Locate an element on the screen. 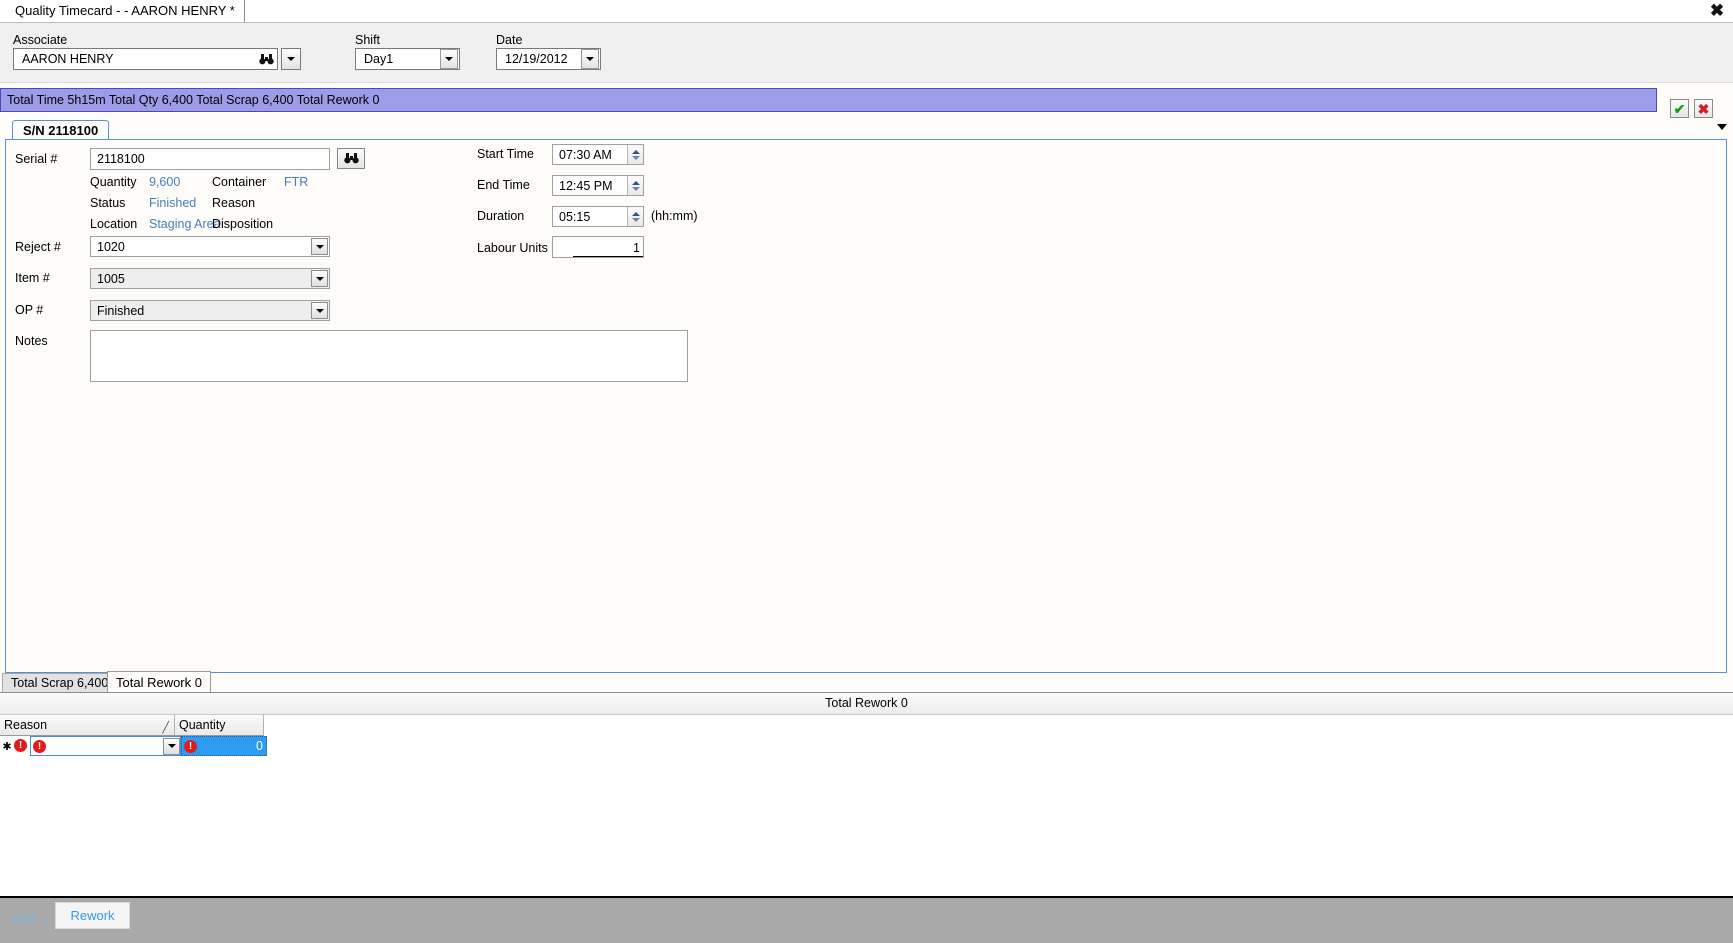 This screenshot has width=1733, height=943. serial-input: 2118100 is located at coordinates (210, 159).